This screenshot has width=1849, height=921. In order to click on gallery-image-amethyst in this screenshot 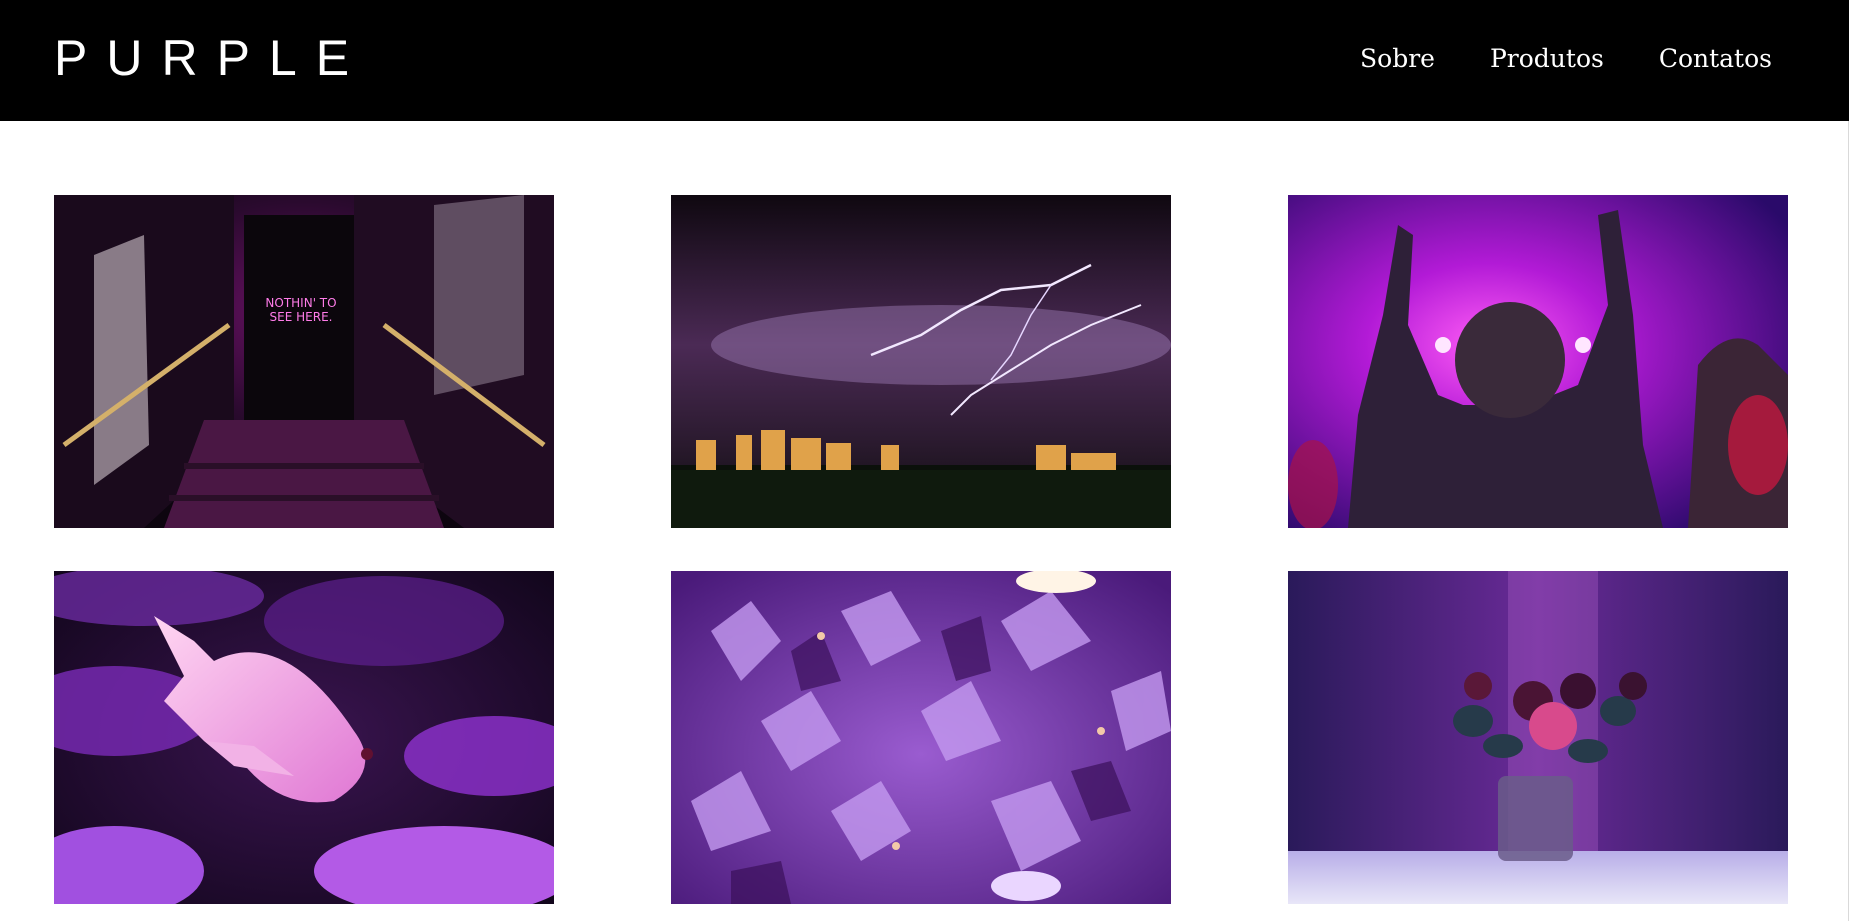, I will do `click(921, 737)`.